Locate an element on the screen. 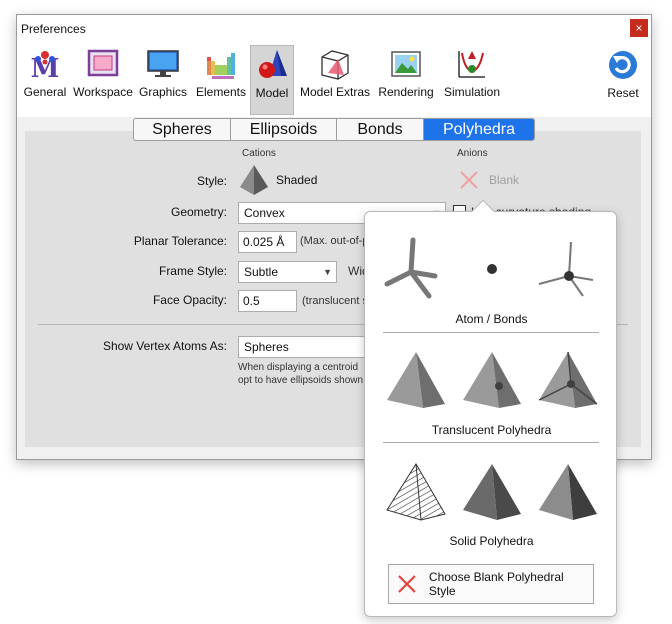  vertex-atoms-value: Spheres is located at coordinates (266, 347).